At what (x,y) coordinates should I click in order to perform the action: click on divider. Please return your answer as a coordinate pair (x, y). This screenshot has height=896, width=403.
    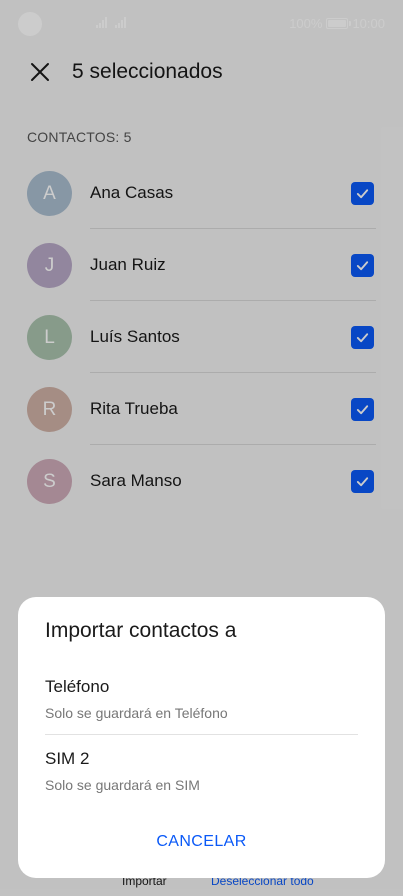
    Looking at the image, I should click on (201, 734).